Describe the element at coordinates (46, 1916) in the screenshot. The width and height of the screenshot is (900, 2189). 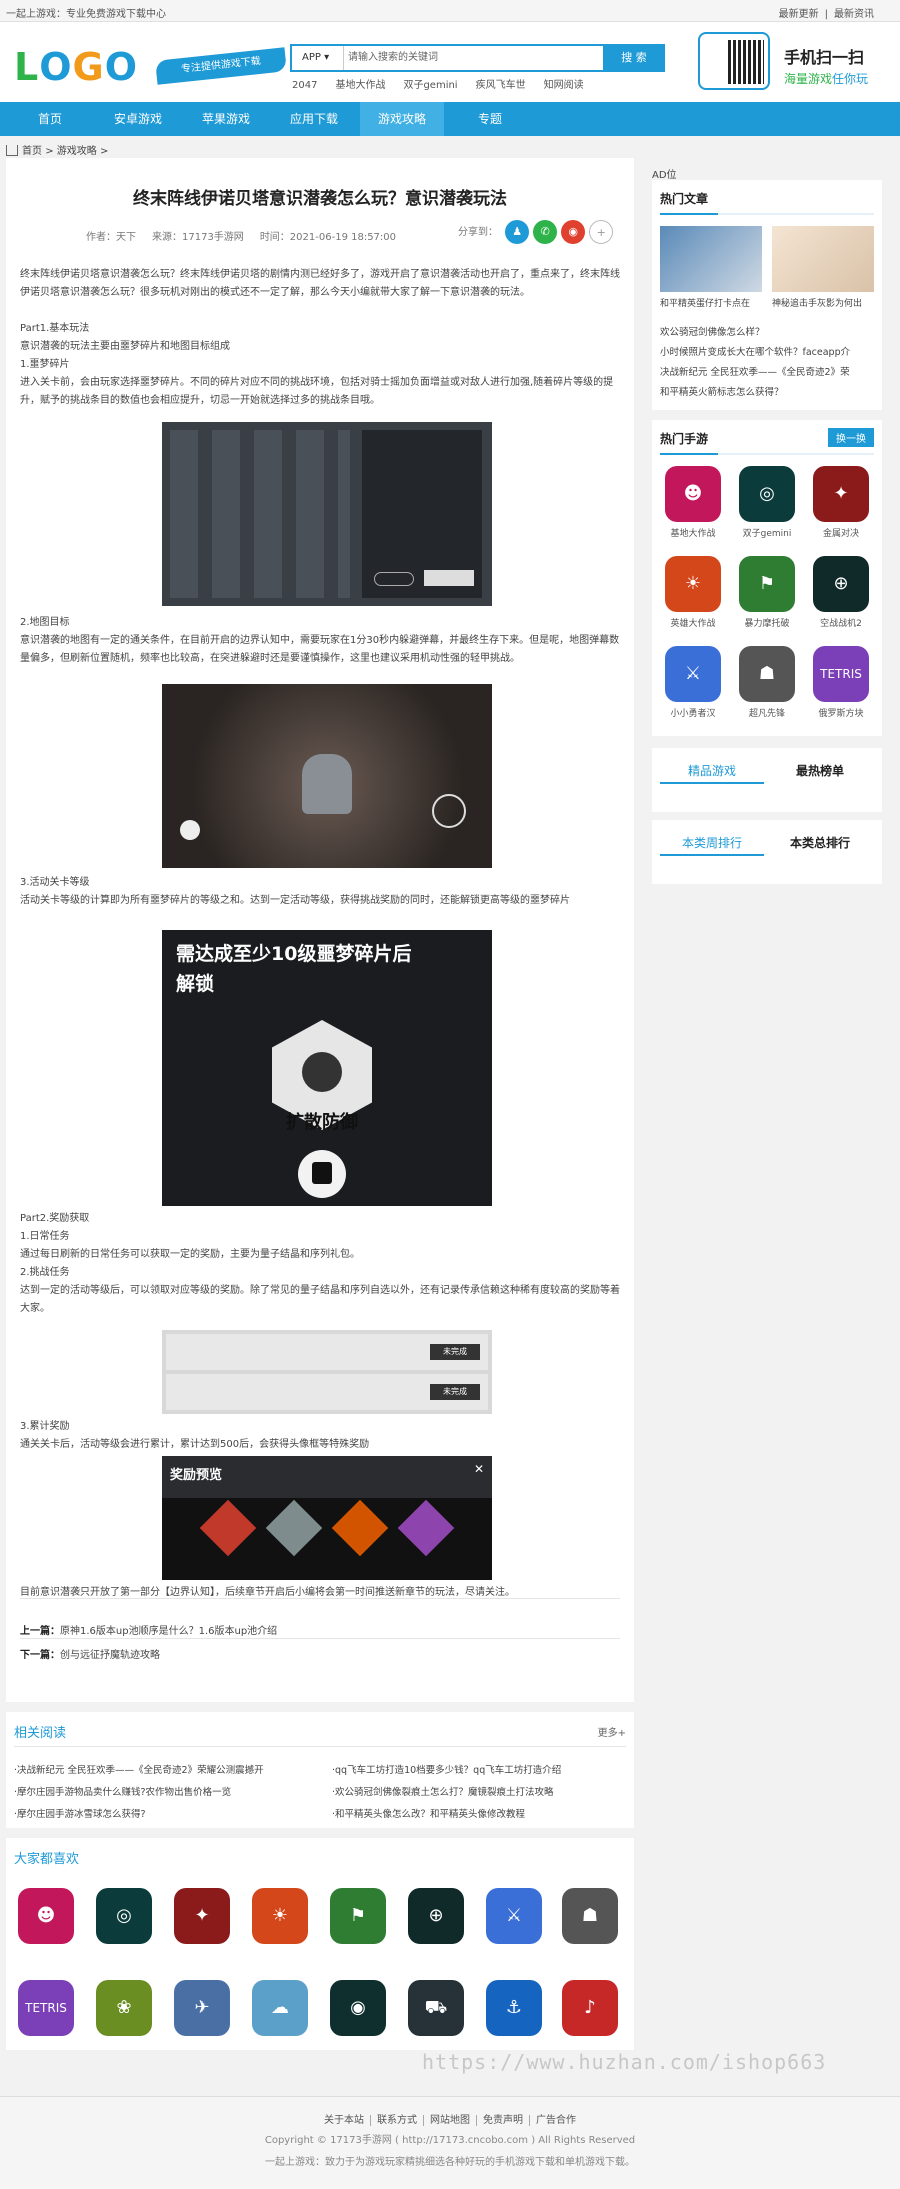
I see `game-icon: ☻` at that location.